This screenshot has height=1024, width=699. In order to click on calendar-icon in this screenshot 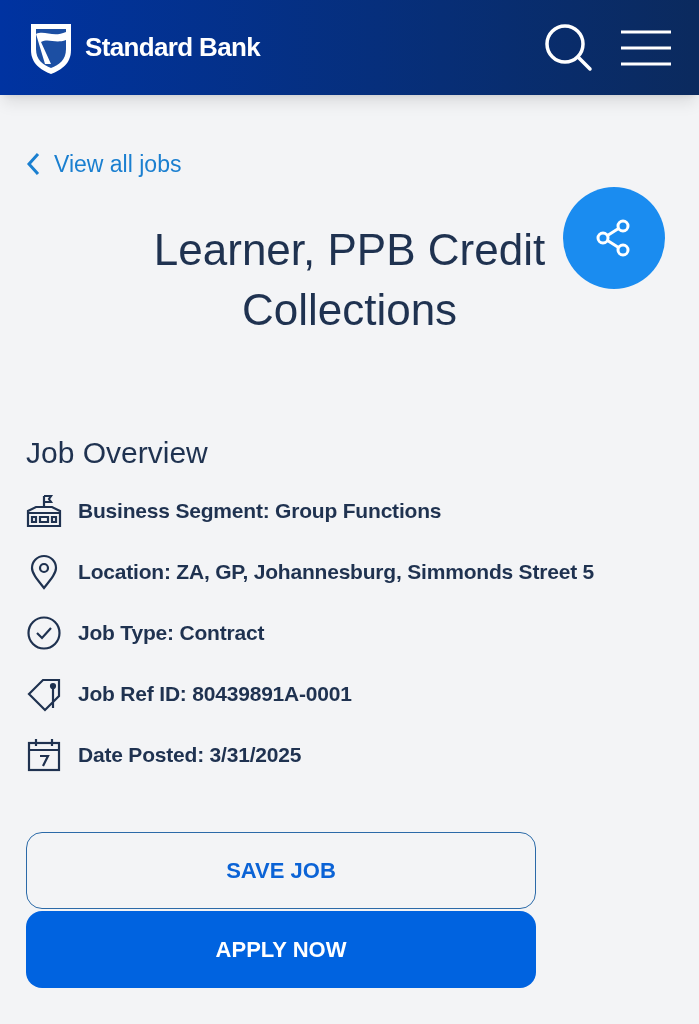, I will do `click(44, 755)`.